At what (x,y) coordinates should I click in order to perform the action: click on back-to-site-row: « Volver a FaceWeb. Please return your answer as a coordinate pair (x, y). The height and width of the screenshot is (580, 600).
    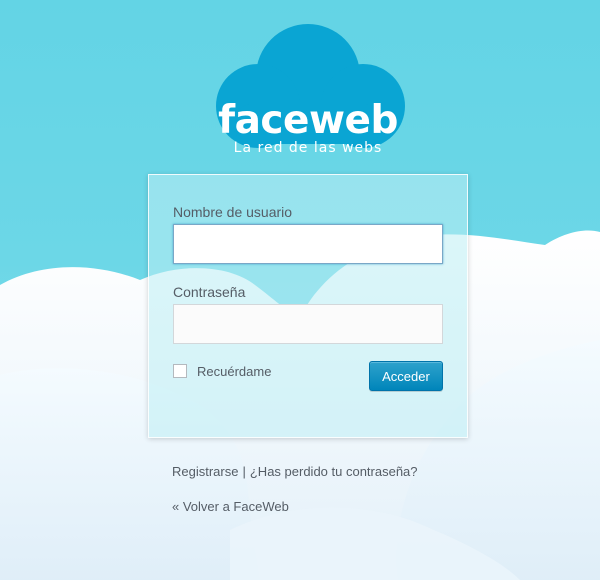
    Looking at the image, I should click on (230, 506).